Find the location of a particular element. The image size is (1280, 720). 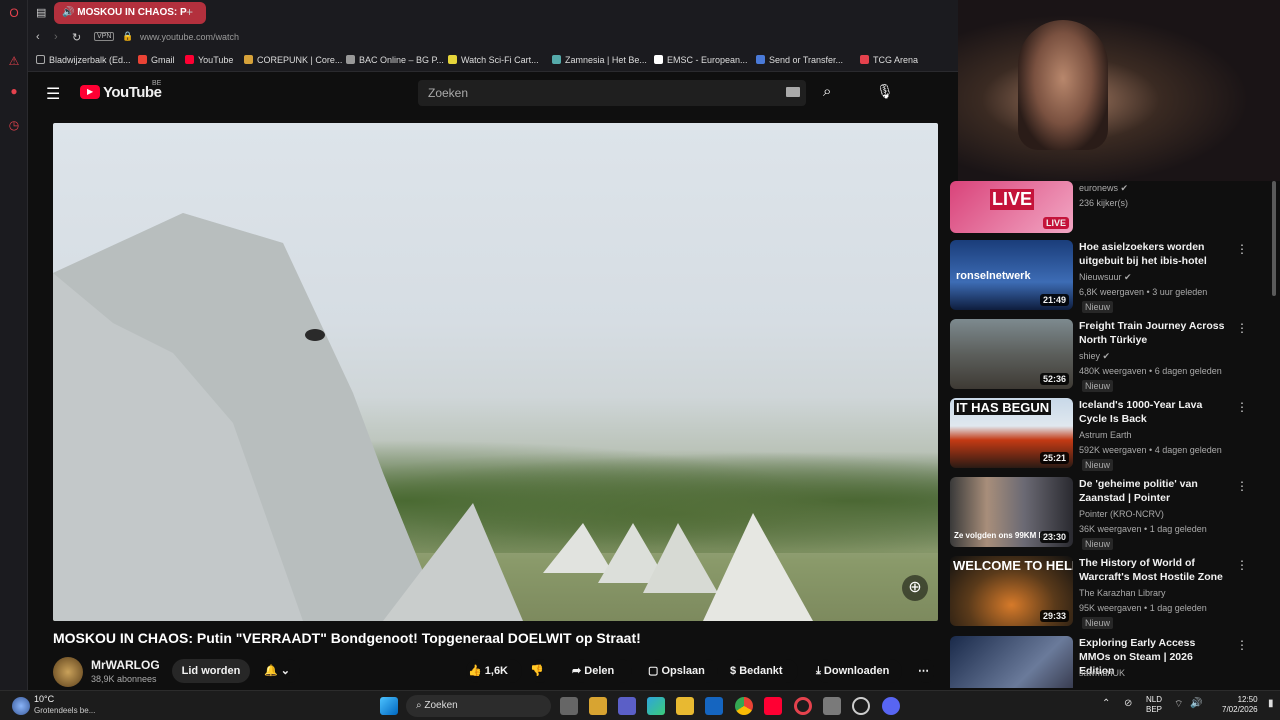

volume-icon: 🔊 is located at coordinates (1196, 703).